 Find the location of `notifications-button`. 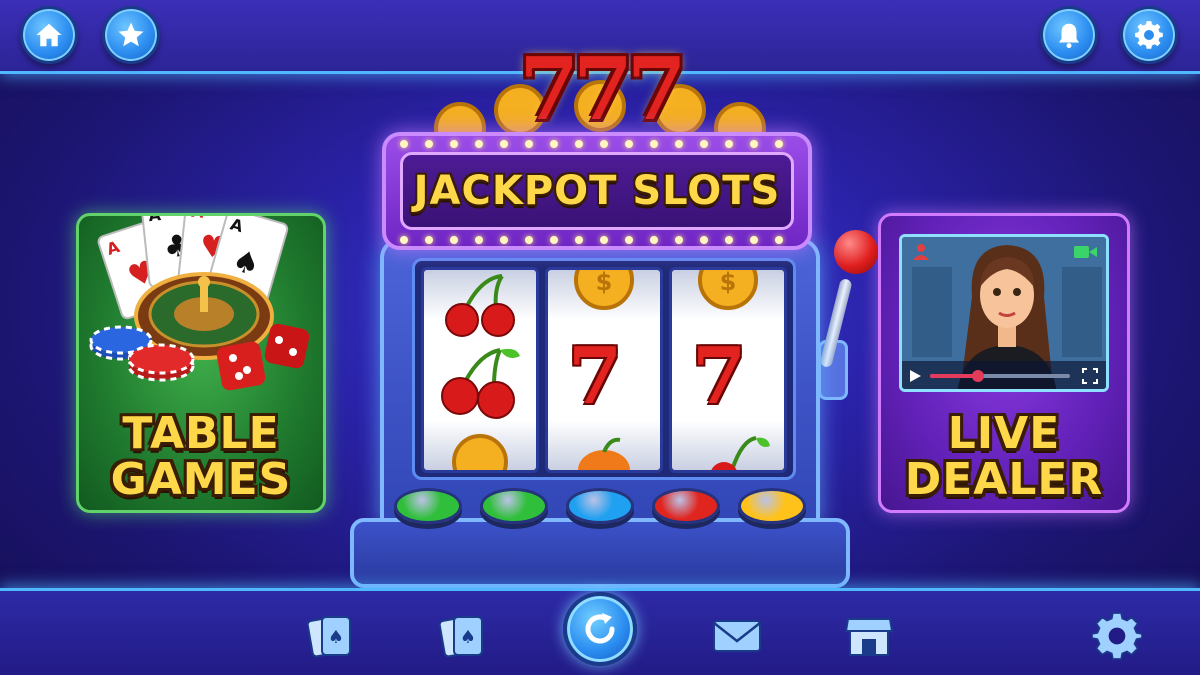

notifications-button is located at coordinates (1069, 35).